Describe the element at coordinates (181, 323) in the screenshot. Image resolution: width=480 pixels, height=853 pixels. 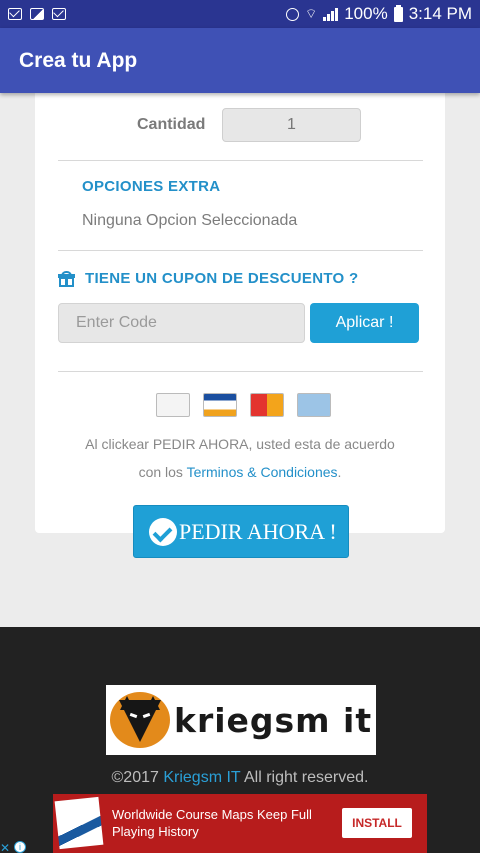
I see `coupon-code-input` at that location.